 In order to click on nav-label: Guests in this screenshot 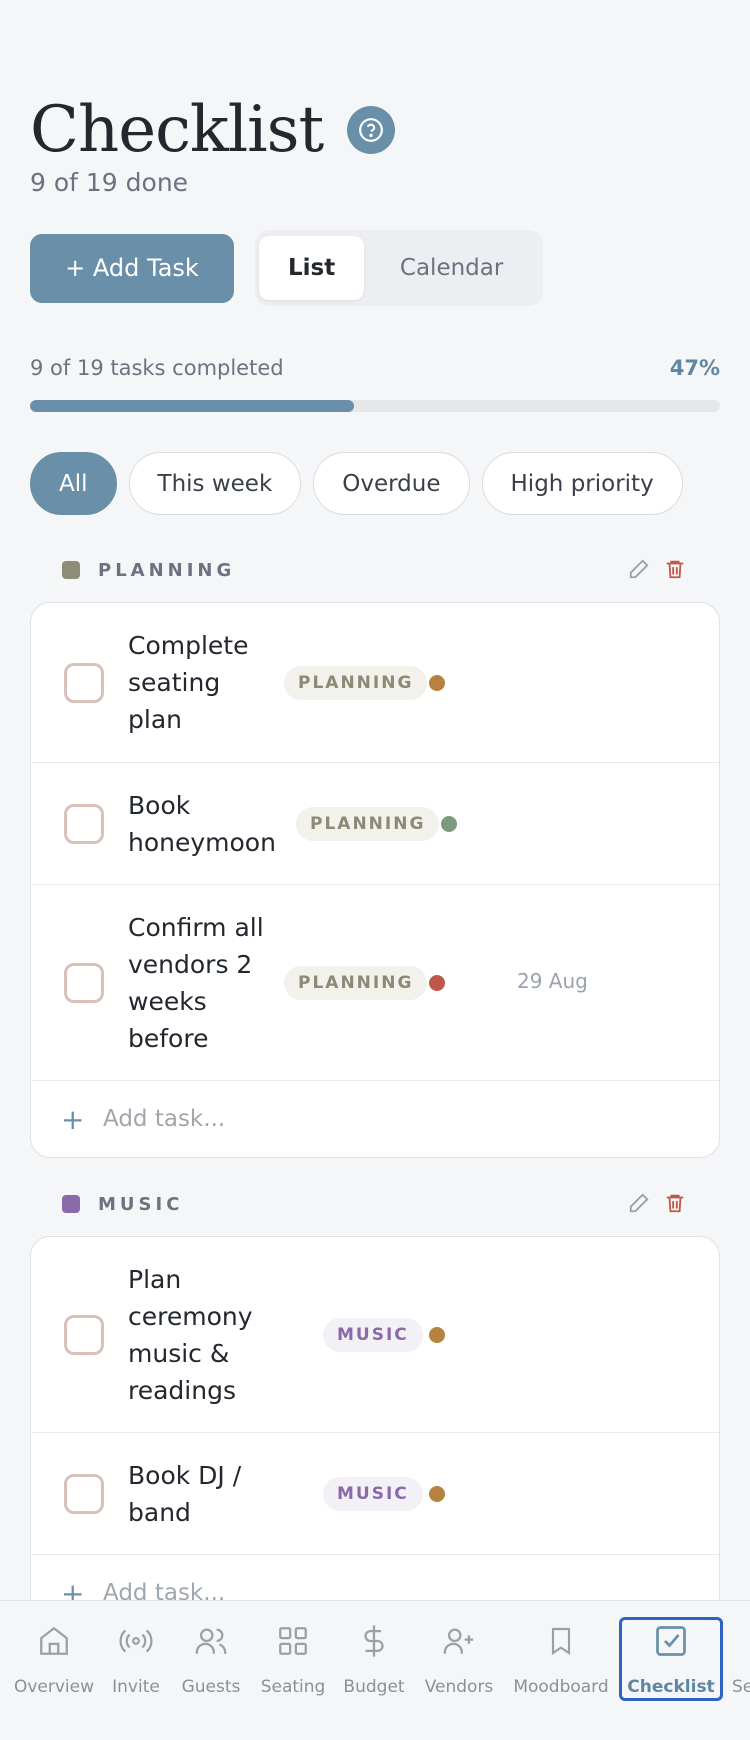, I will do `click(211, 1687)`.